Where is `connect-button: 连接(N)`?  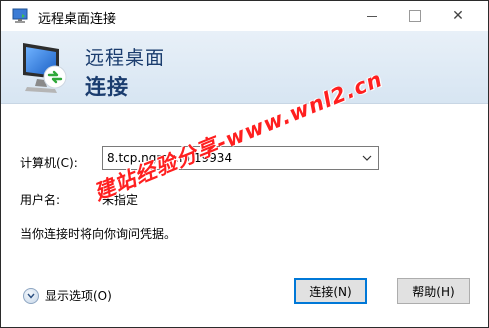 connect-button: 连接(N) is located at coordinates (330, 291).